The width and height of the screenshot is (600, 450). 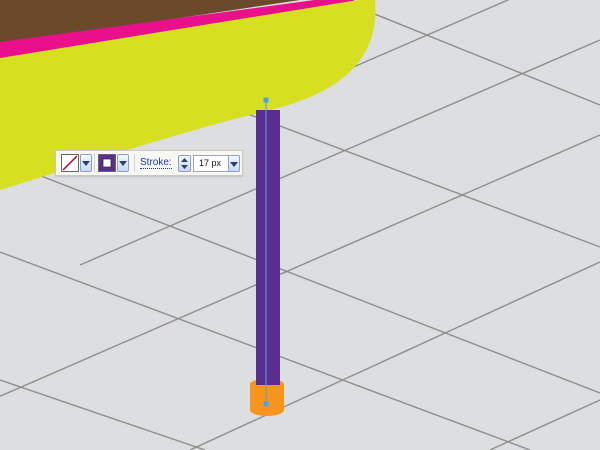 I want to click on stroke-swatch-icon, so click(x=107, y=163).